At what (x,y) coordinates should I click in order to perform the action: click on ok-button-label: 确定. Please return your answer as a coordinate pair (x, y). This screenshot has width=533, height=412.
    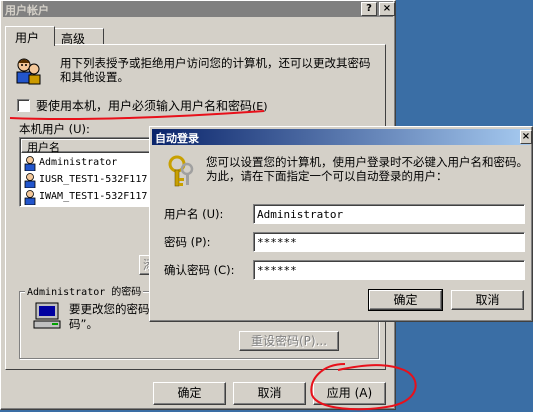
    Looking at the image, I should click on (189, 393).